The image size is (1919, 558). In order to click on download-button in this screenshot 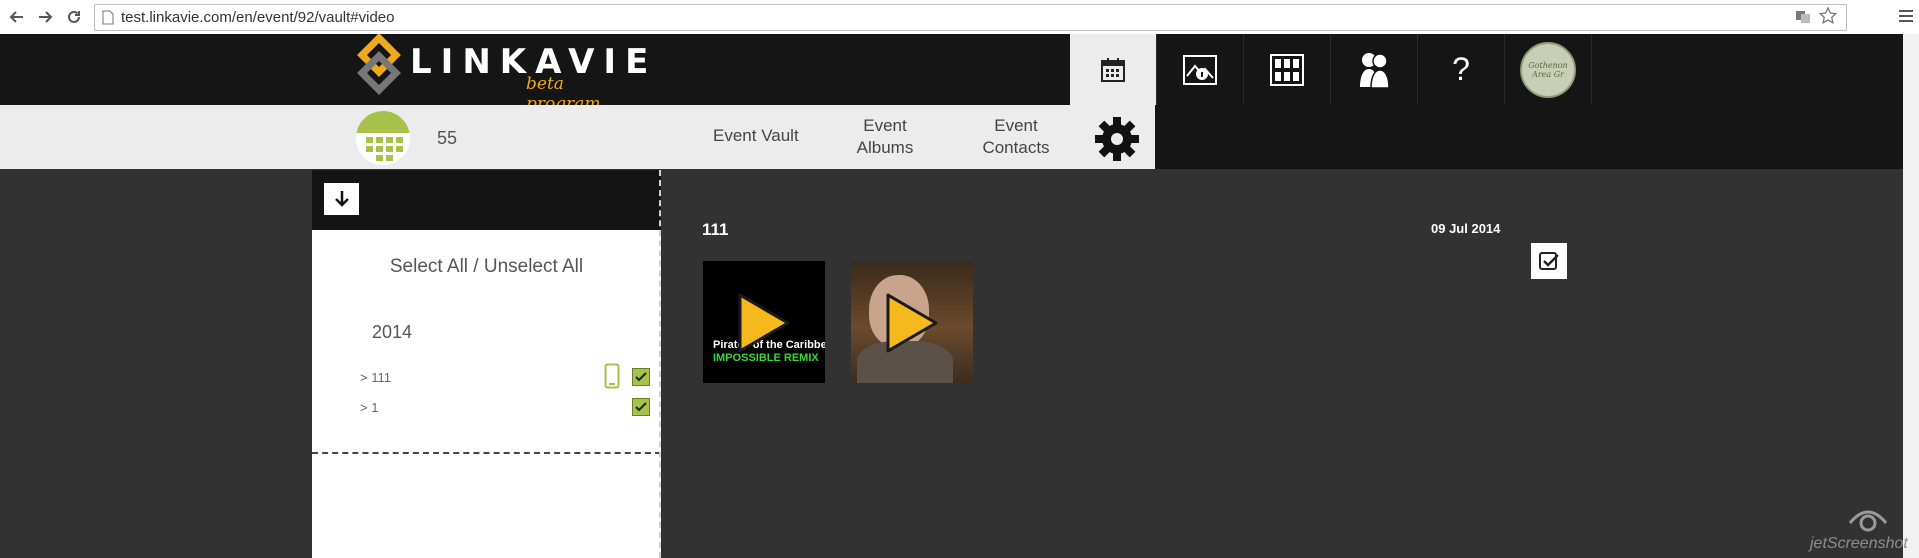, I will do `click(341, 199)`.